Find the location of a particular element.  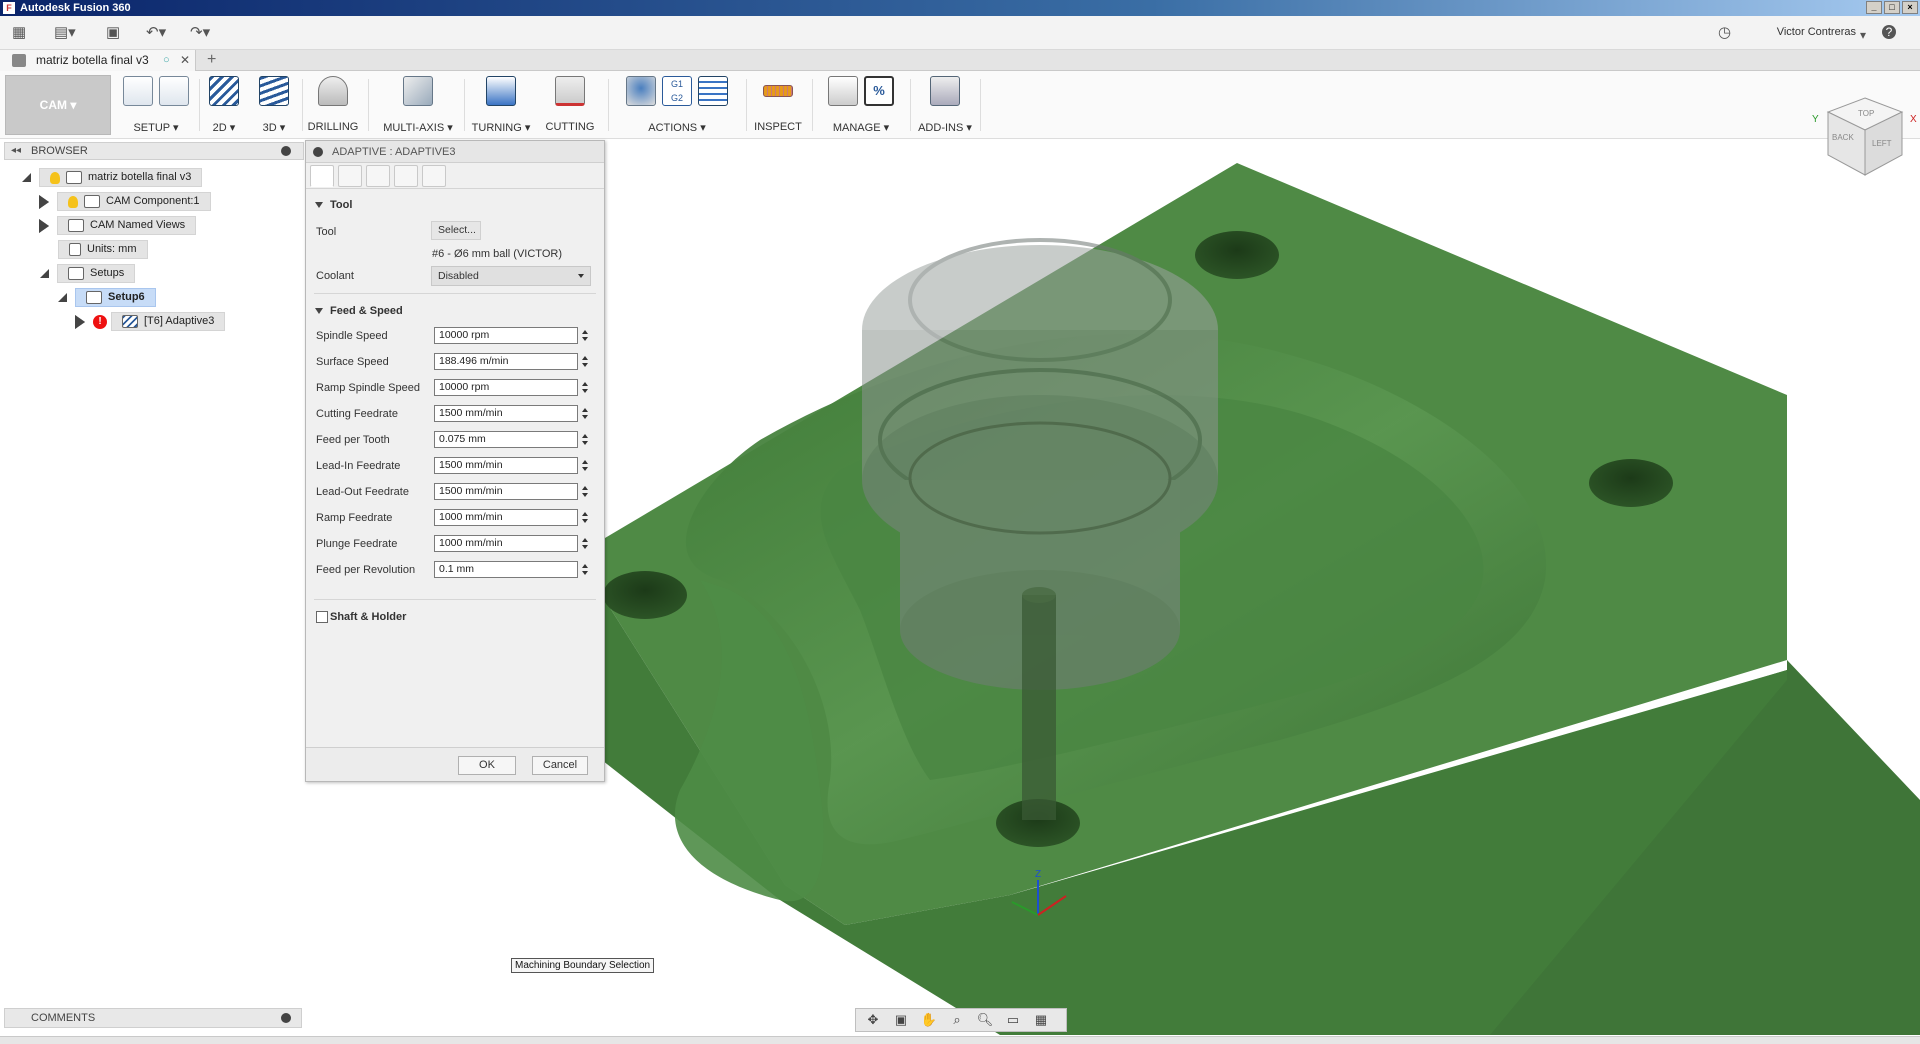

tree-adaptive3: ! [T6] Adaptive3 is located at coordinates (150, 321).